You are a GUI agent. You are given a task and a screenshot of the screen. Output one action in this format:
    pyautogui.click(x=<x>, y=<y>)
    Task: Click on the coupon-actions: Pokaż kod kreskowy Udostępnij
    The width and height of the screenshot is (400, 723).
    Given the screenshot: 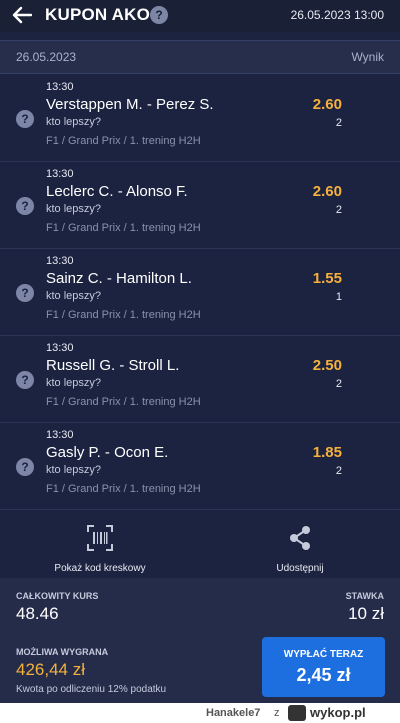 What is the action you would take?
    pyautogui.click(x=200, y=543)
    